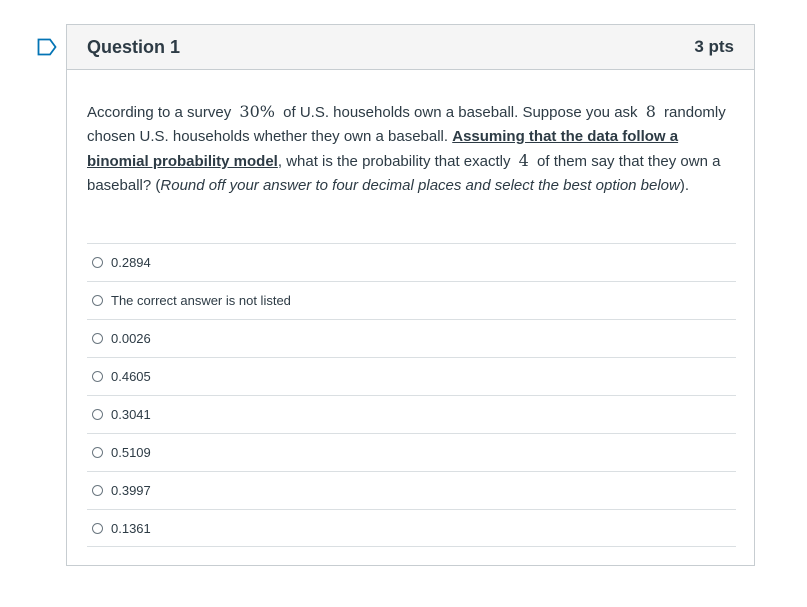 The height and width of the screenshot is (607, 807). Describe the element at coordinates (134, 46) in the screenshot. I see `question-title: Question 1` at that location.